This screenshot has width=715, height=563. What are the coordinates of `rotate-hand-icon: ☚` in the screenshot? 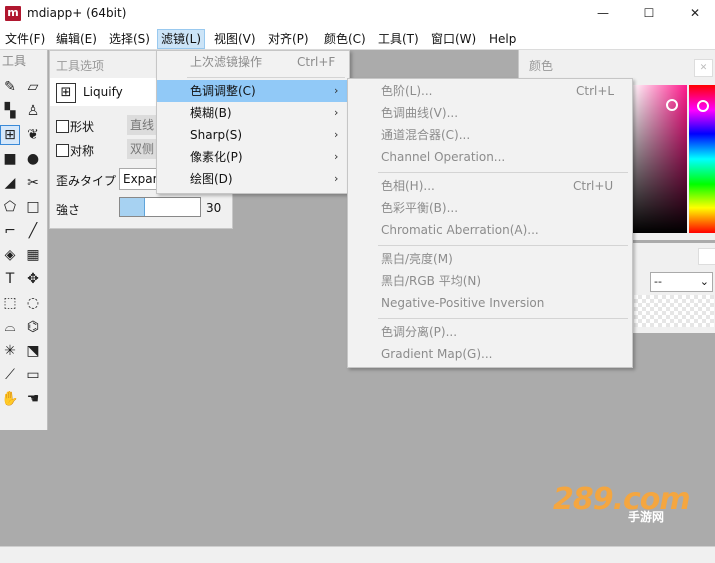 It's located at (33, 399).